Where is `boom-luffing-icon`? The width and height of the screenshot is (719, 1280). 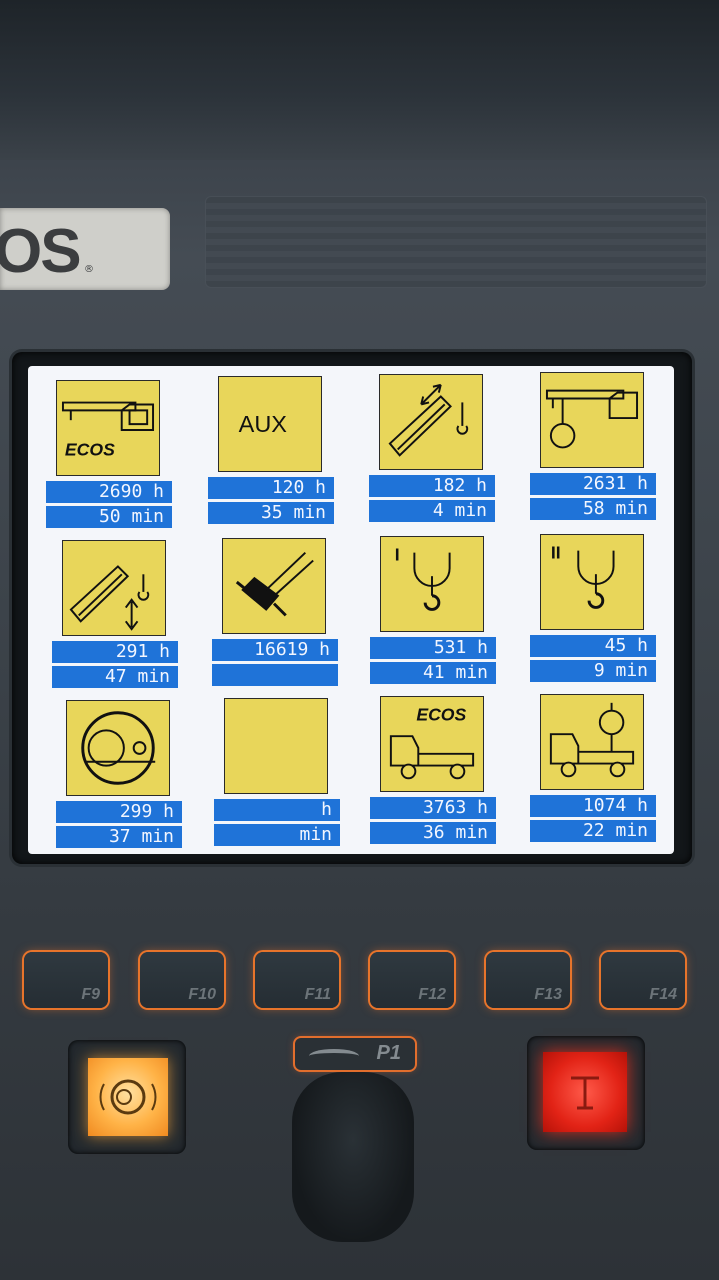 boom-luffing-icon is located at coordinates (114, 588).